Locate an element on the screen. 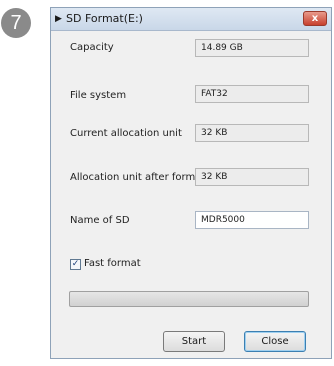 This screenshot has width=334, height=366. fast-format-checkbox: ✓ is located at coordinates (75, 264).